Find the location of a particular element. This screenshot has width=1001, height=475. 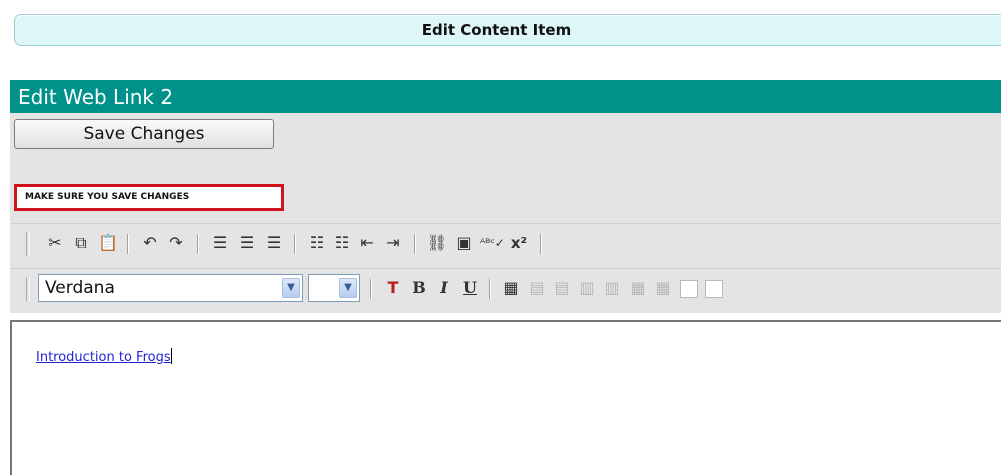

image-icon: ▣ is located at coordinates (464, 243).